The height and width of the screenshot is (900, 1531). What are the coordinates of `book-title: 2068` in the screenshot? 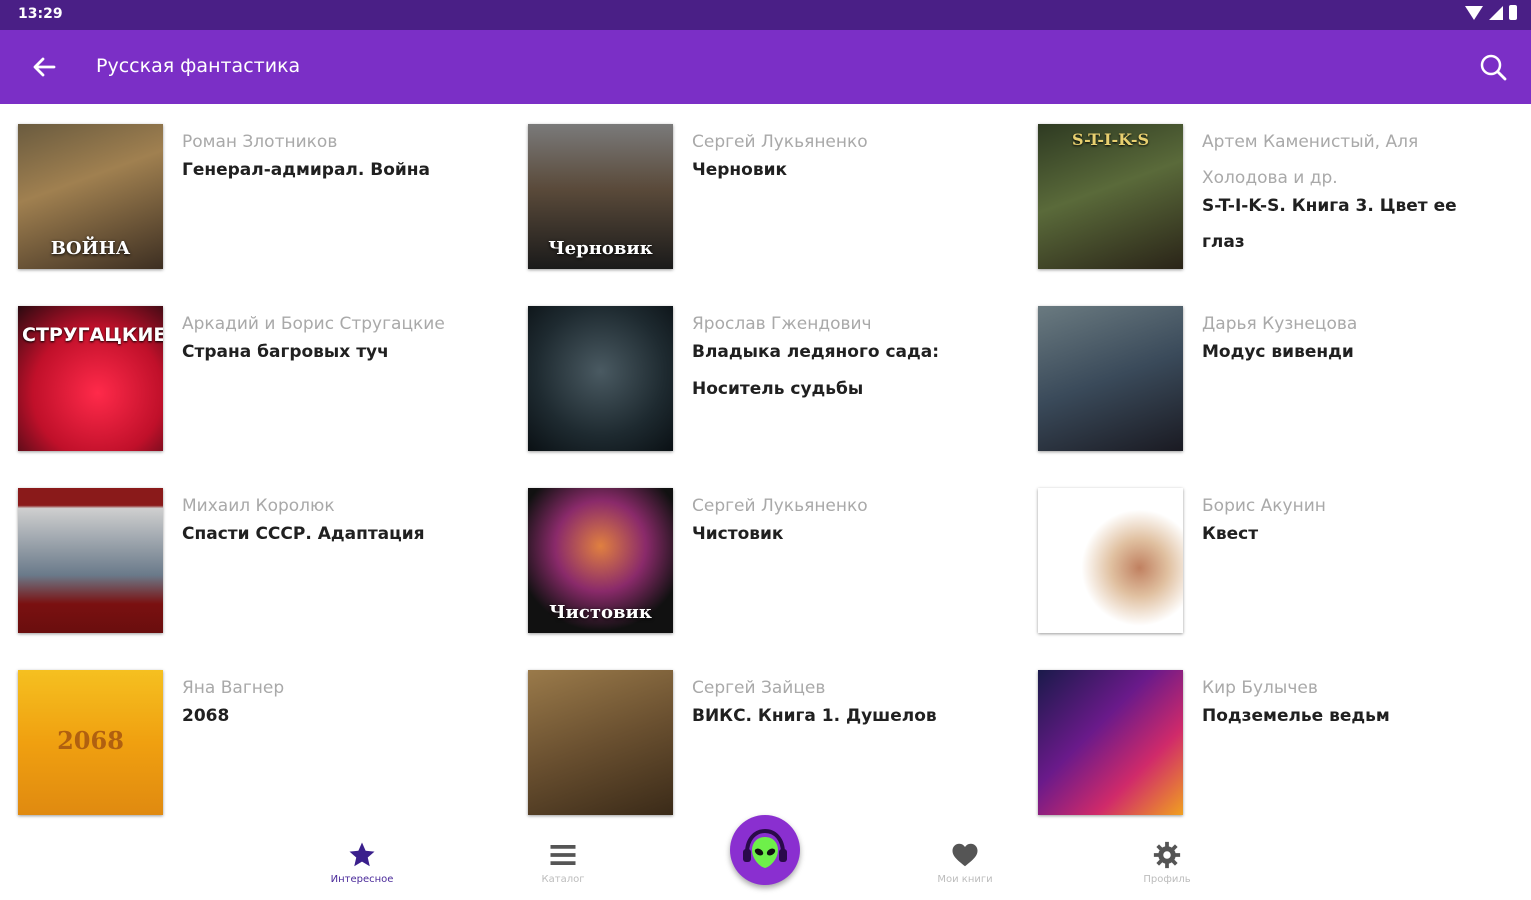 It's located at (206, 716).